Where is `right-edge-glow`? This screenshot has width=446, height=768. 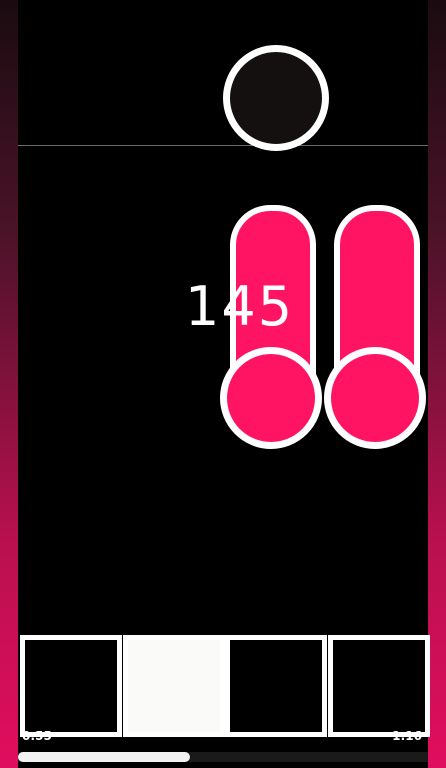
right-edge-glow is located at coordinates (437, 384).